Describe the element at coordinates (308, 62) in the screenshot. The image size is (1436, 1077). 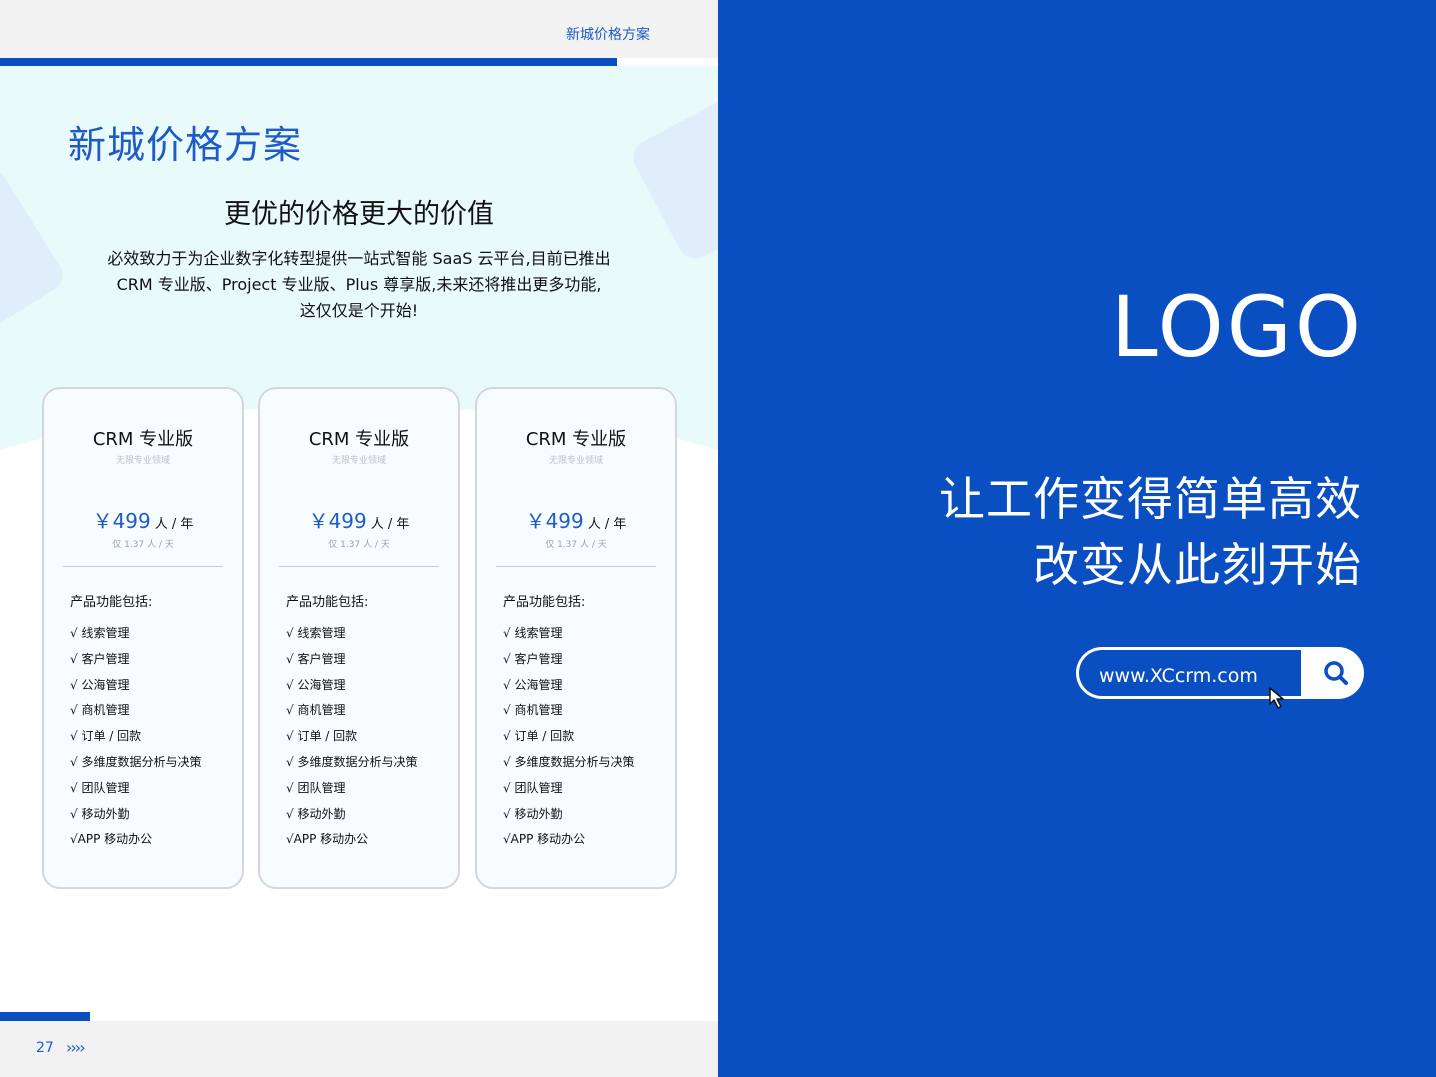
I see `header-rule` at that location.